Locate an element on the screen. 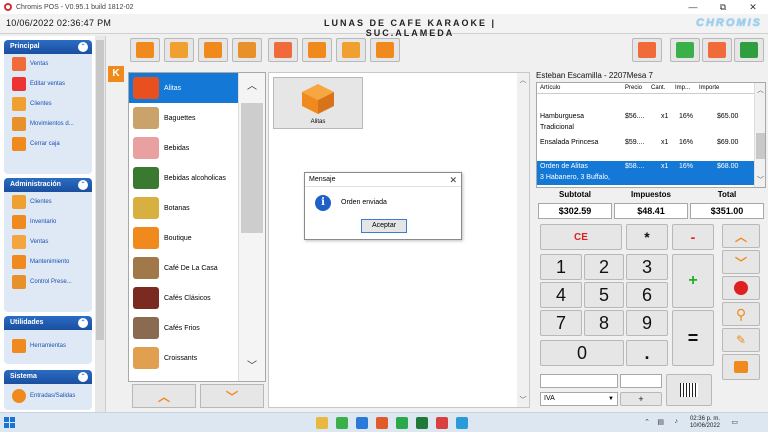 This screenshot has width=768, height=432. line-up-button: ︿ is located at coordinates (741, 236).